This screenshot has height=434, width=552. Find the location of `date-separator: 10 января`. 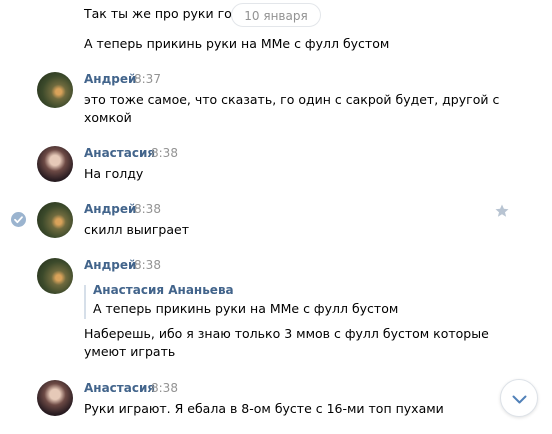

date-separator: 10 января is located at coordinates (276, 15).